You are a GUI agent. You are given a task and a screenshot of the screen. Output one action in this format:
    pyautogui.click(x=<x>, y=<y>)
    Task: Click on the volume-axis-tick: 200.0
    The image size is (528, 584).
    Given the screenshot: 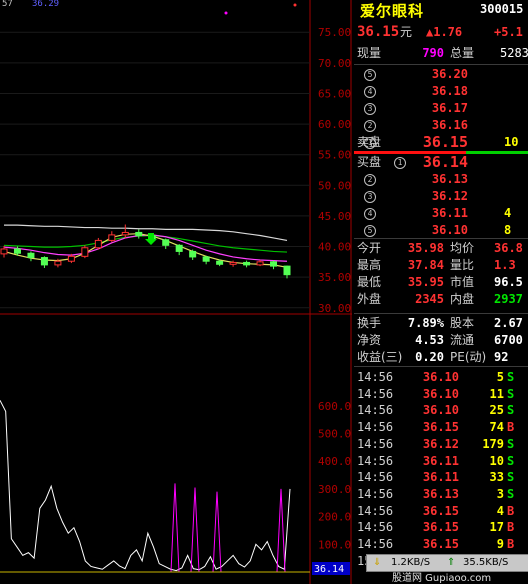 What is the action you would take?
    pyautogui.click(x=334, y=517)
    